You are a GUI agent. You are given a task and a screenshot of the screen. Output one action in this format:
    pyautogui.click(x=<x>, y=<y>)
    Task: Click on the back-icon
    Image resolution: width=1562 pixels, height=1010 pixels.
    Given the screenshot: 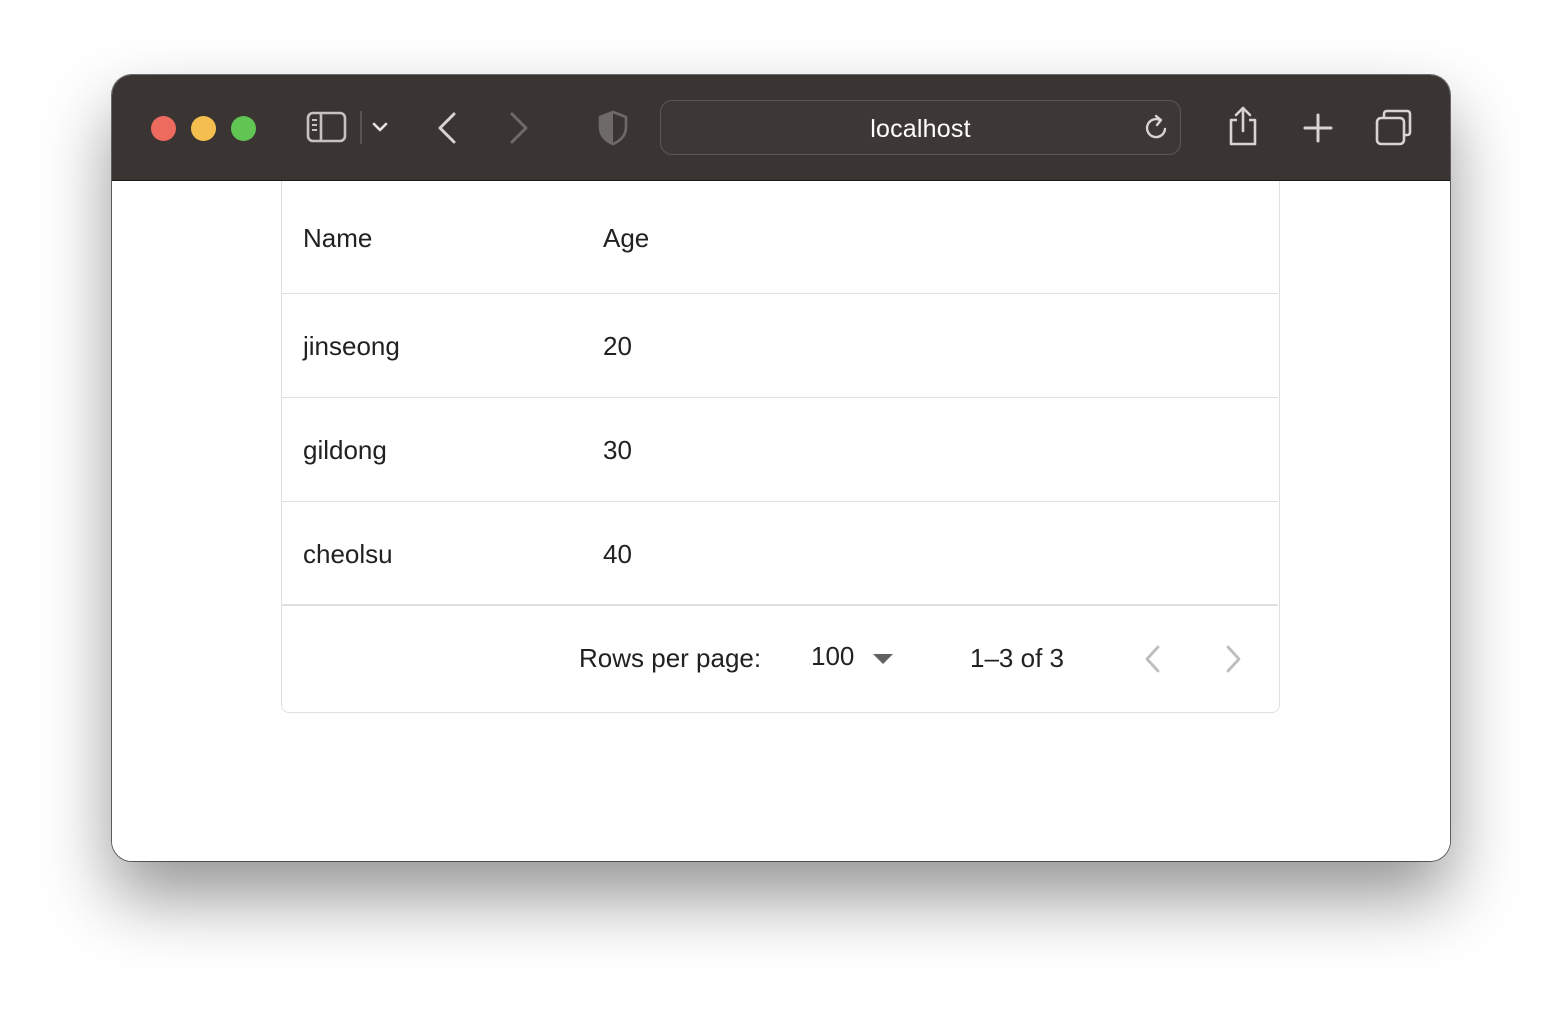 What is the action you would take?
    pyautogui.click(x=448, y=128)
    